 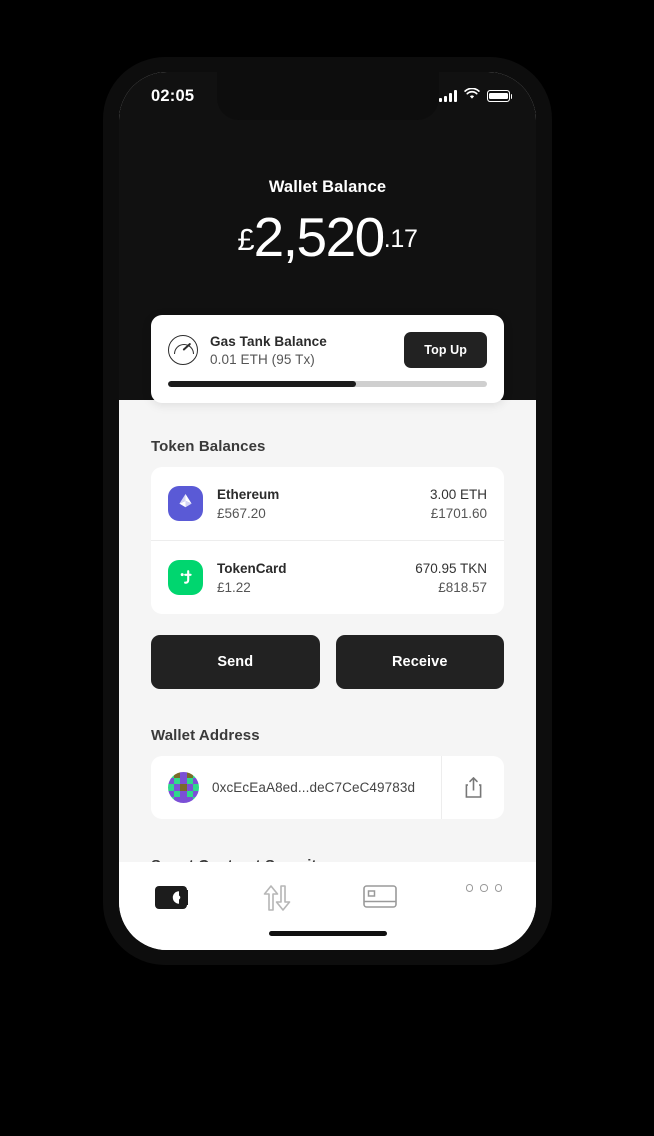 What do you see at coordinates (314, 787) in the screenshot?
I see `wallet-address-text: 0xcEcEaA8ed...deC7CeC49783d` at bounding box center [314, 787].